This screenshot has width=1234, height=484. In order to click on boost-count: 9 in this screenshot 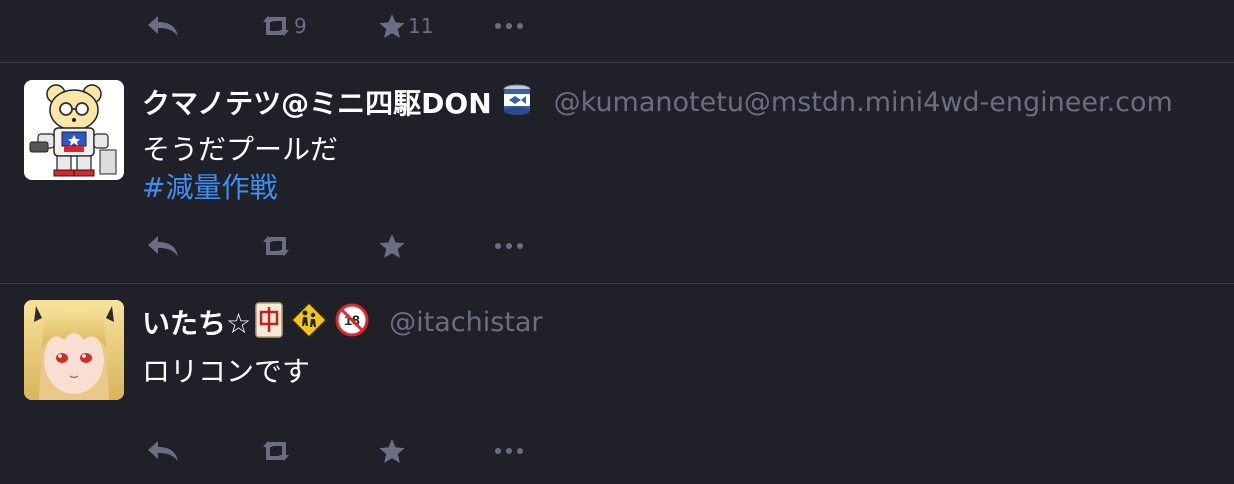, I will do `click(300, 26)`.